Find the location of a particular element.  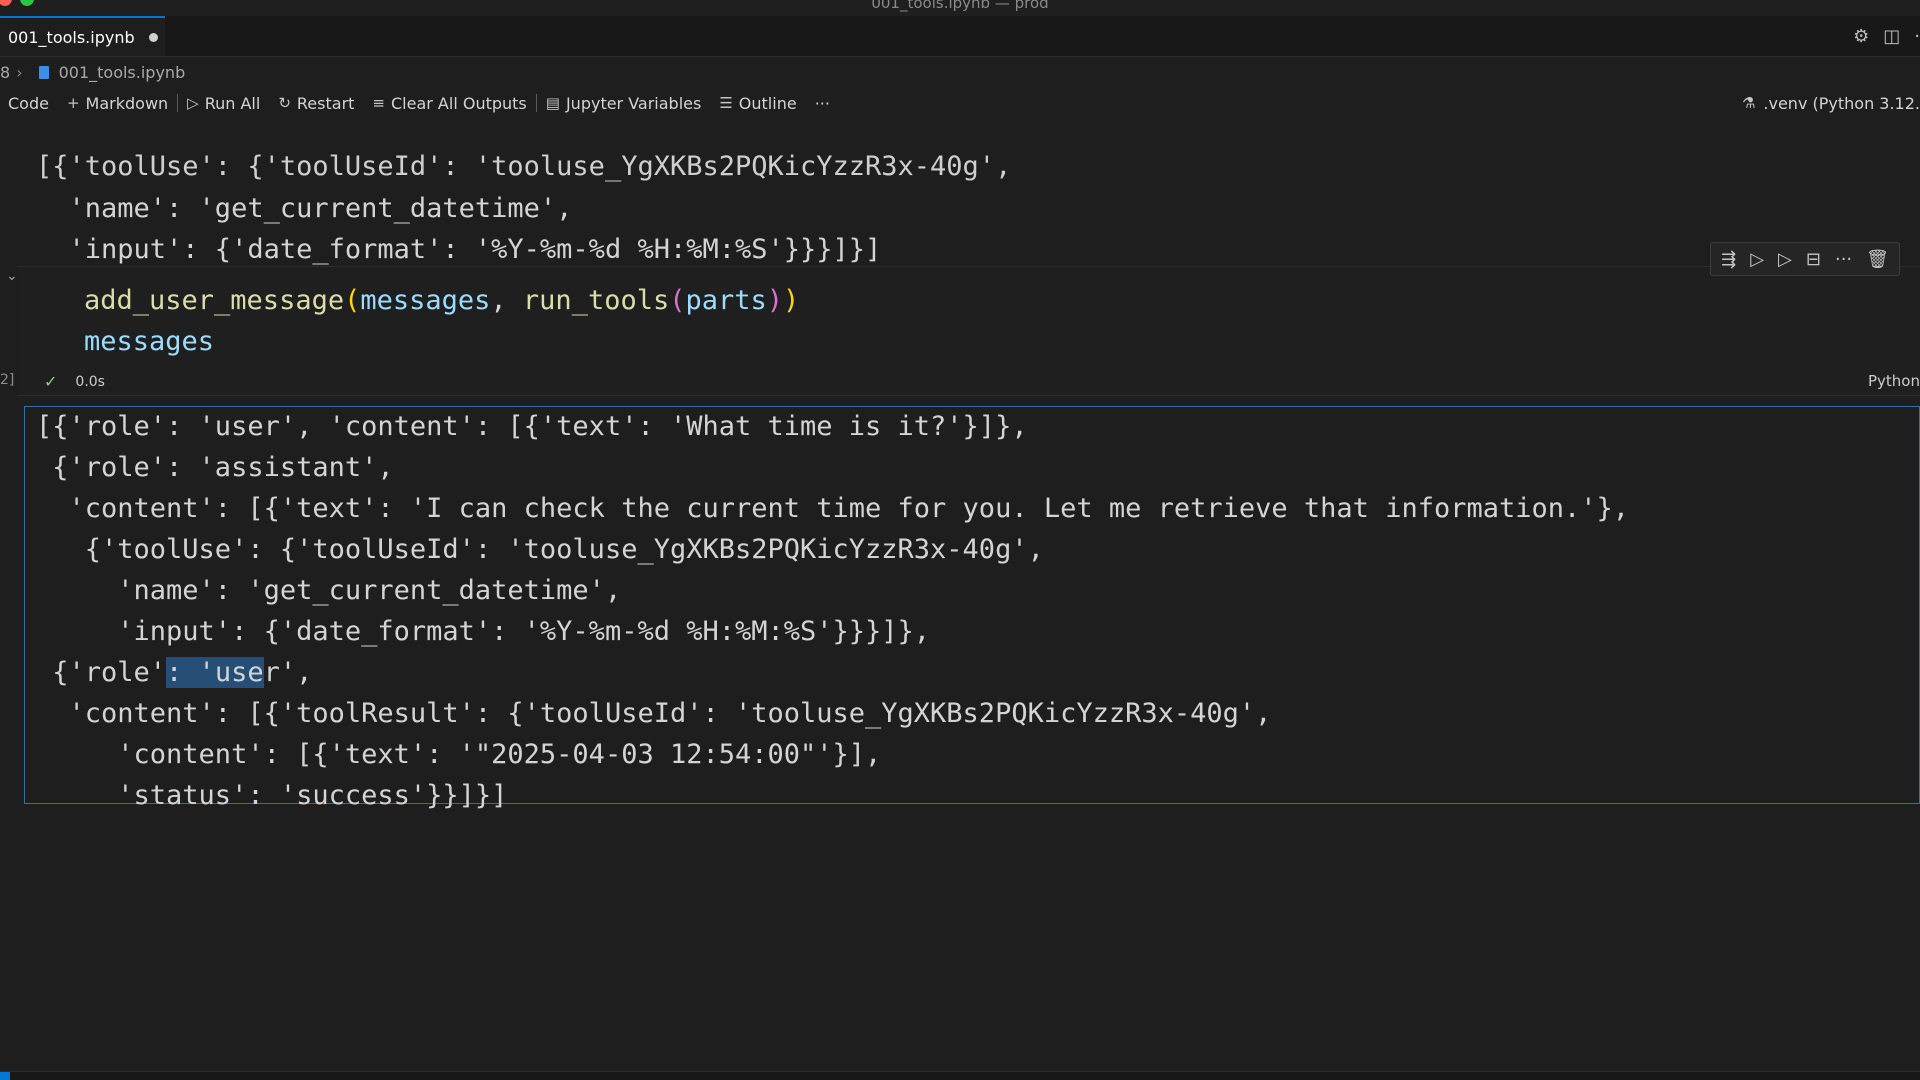

add-markdown-label: Markdown is located at coordinates (127, 103).